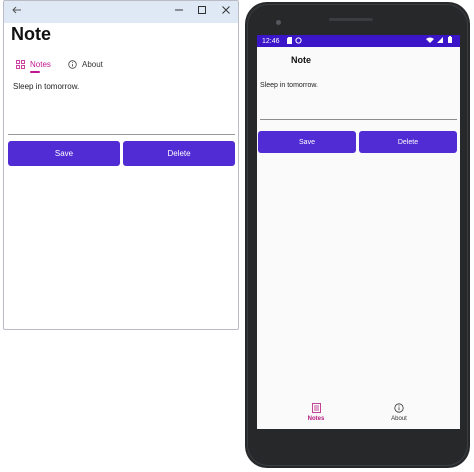  I want to click on speaker-grille, so click(351, 19).